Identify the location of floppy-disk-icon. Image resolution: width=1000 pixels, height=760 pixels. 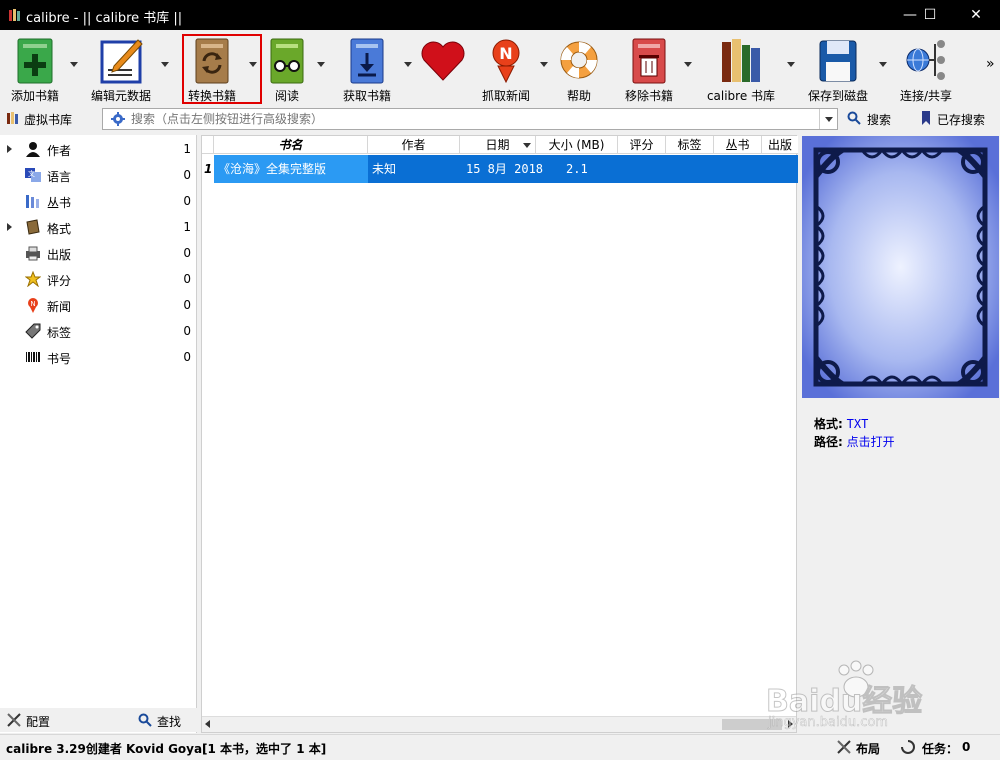
(838, 61).